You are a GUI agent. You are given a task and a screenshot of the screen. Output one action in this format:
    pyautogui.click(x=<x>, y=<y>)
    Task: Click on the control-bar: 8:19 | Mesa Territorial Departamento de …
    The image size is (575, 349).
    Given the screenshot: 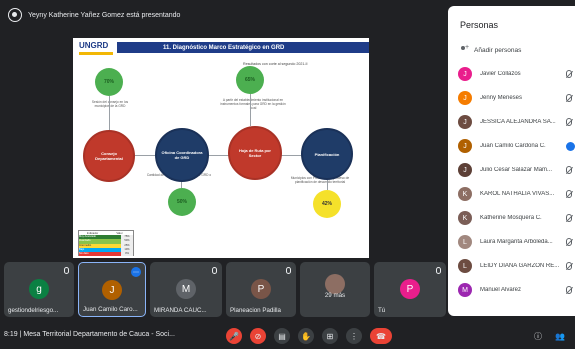 What is the action you would take?
    pyautogui.click(x=287, y=335)
    